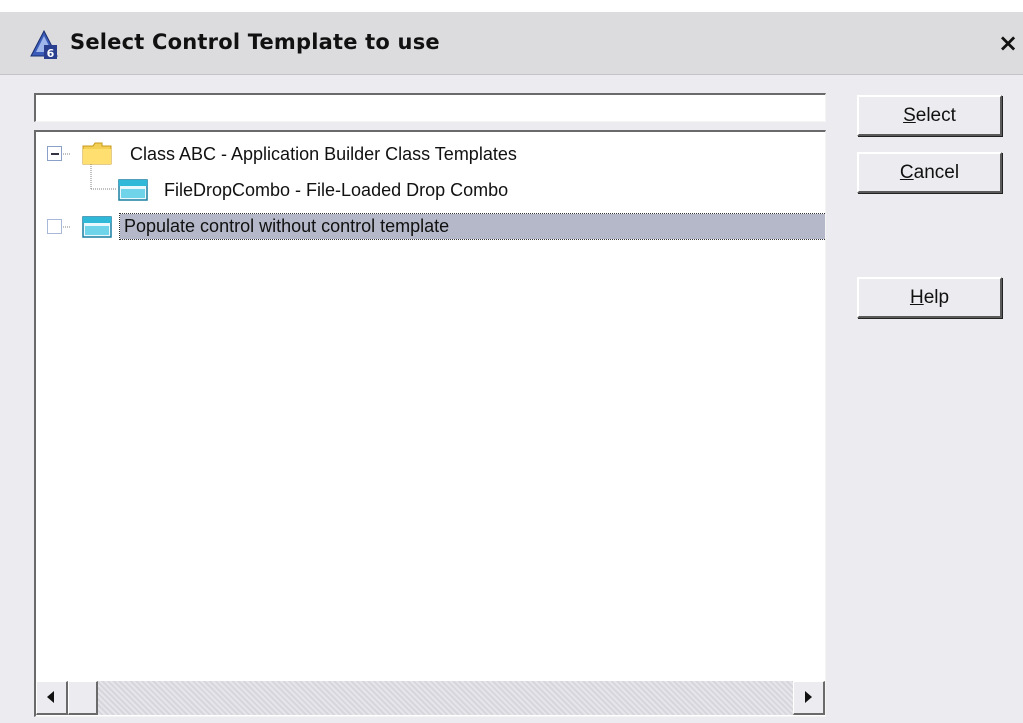 The height and width of the screenshot is (723, 1023). I want to click on folder-icon, so click(97, 153).